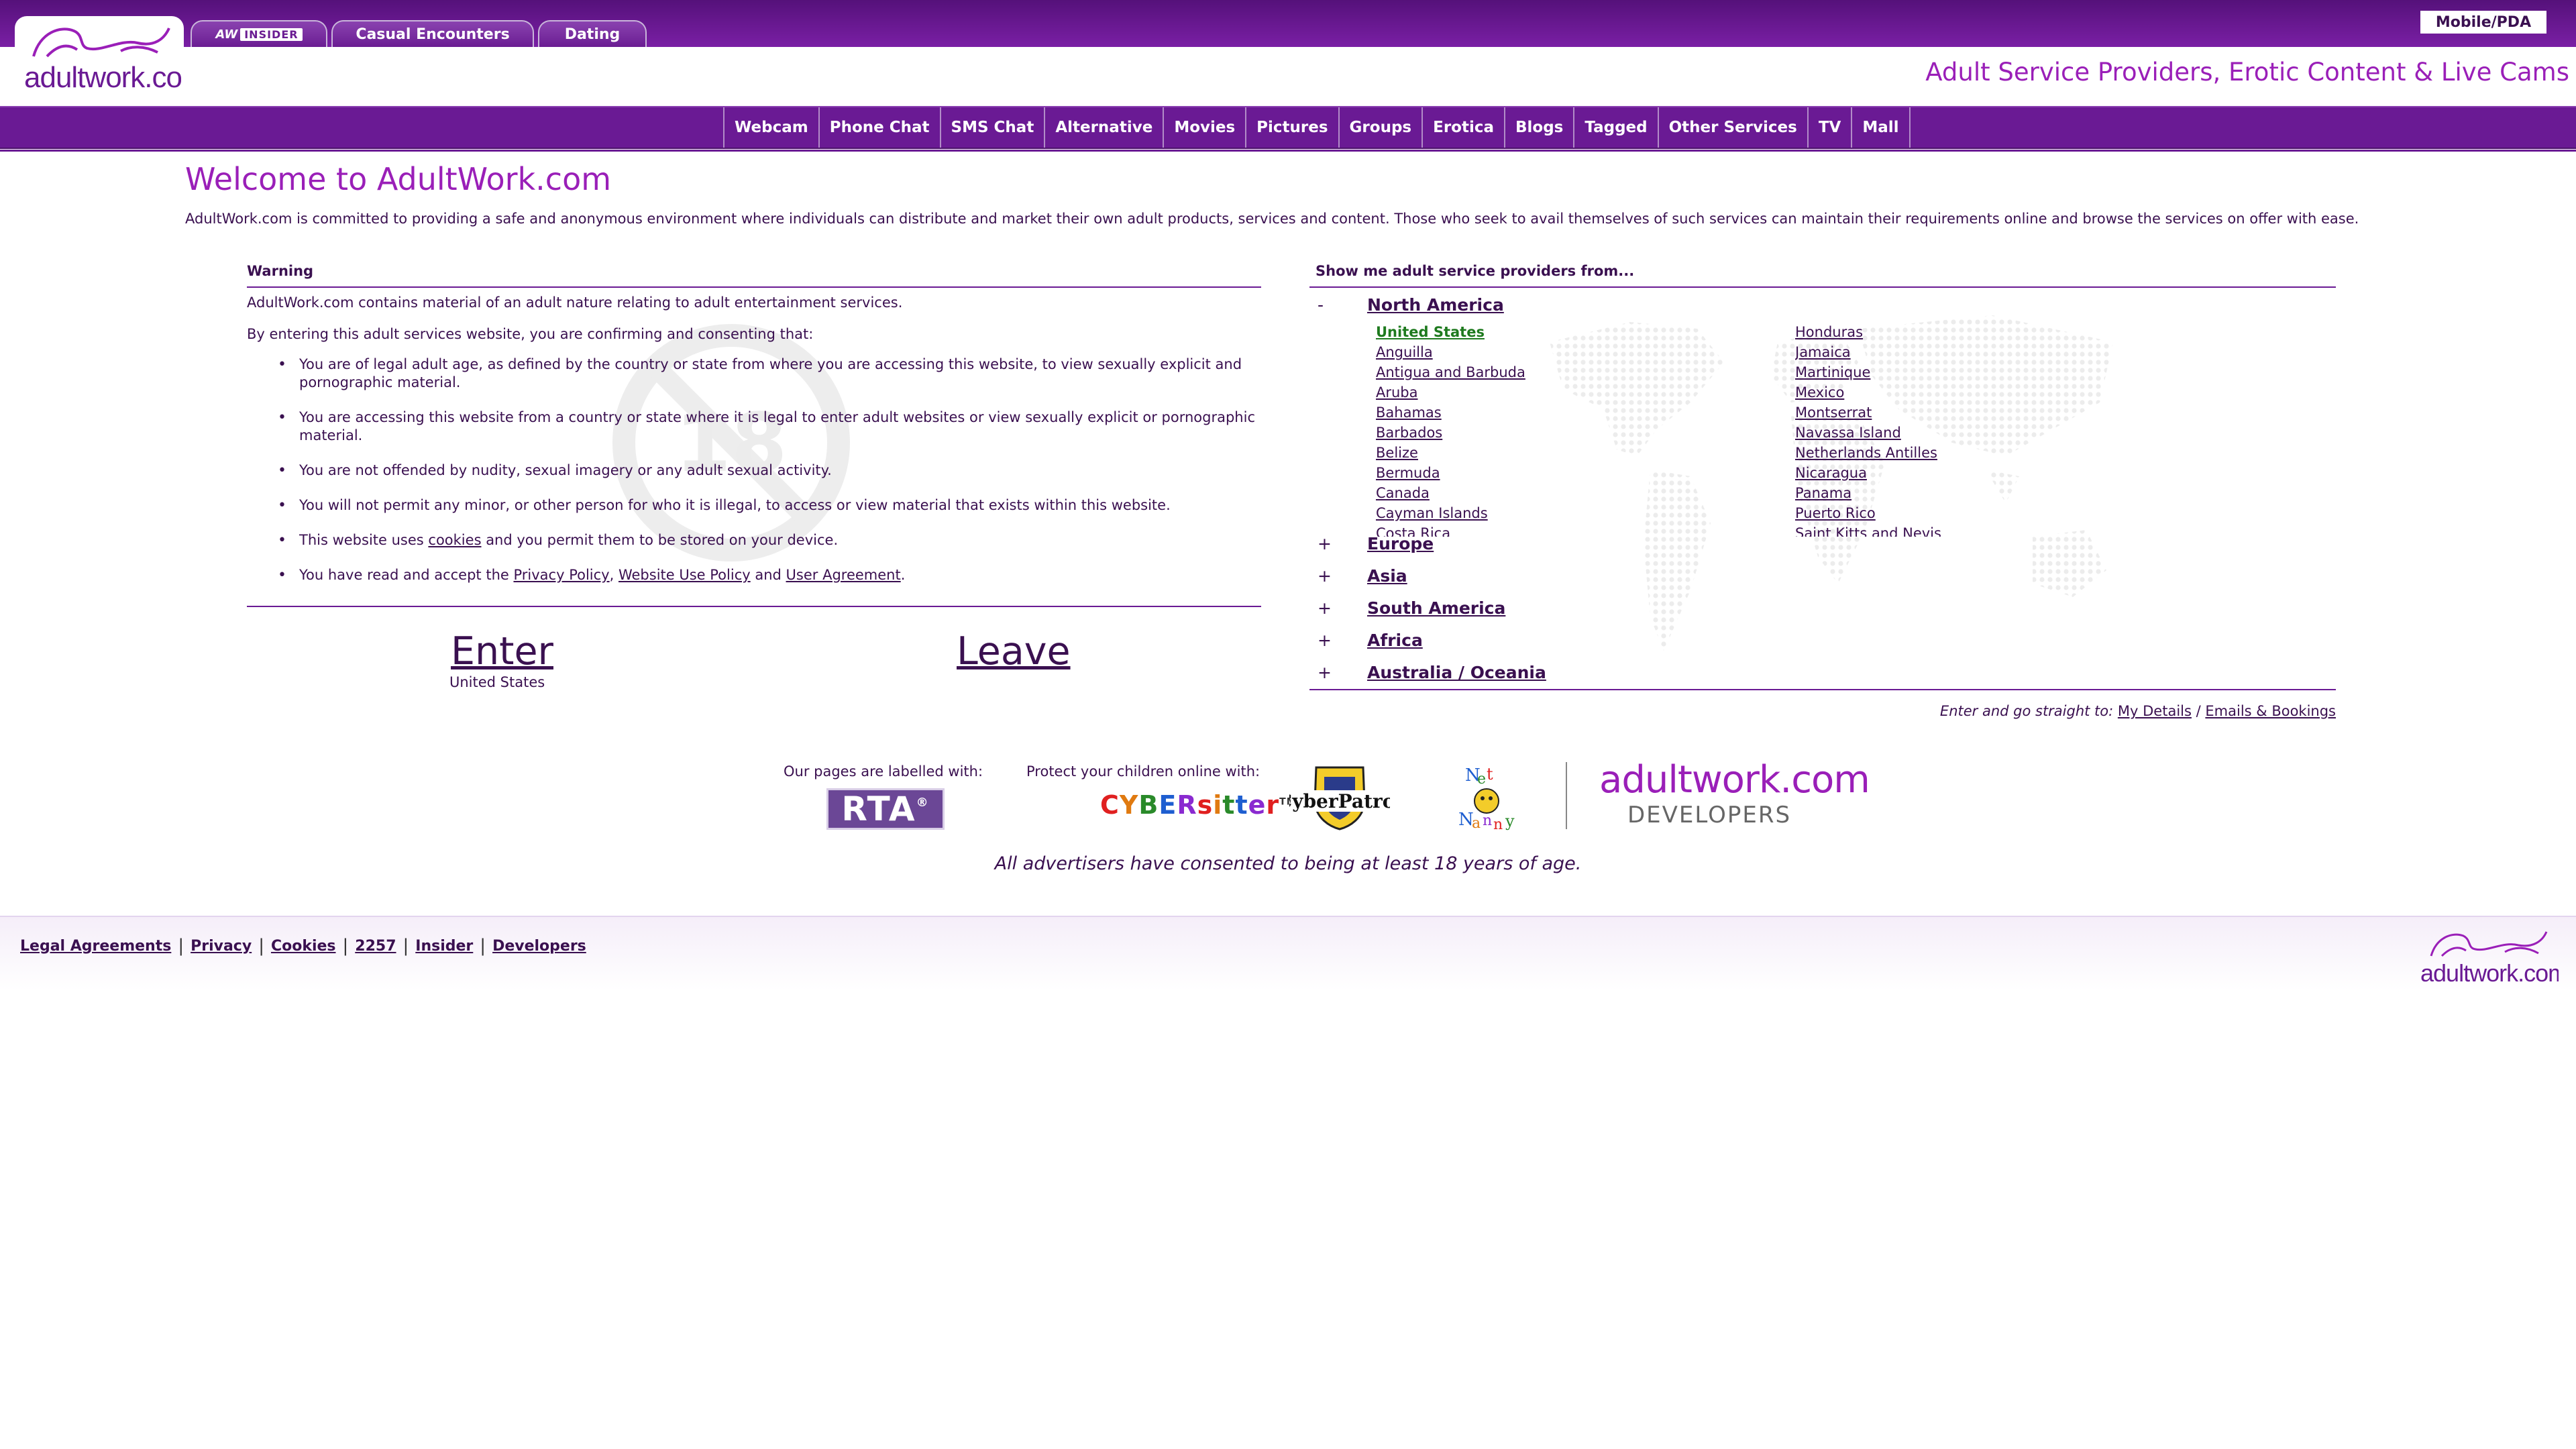 This screenshot has height=1449, width=2576. What do you see at coordinates (1734, 127) in the screenshot?
I see `nav-other-services: Other Services` at bounding box center [1734, 127].